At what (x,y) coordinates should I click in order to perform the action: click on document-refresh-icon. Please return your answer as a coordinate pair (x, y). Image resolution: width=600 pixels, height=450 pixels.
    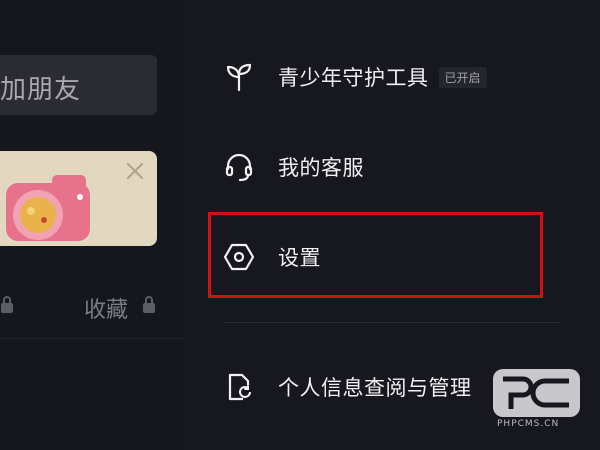
    Looking at the image, I should click on (239, 387).